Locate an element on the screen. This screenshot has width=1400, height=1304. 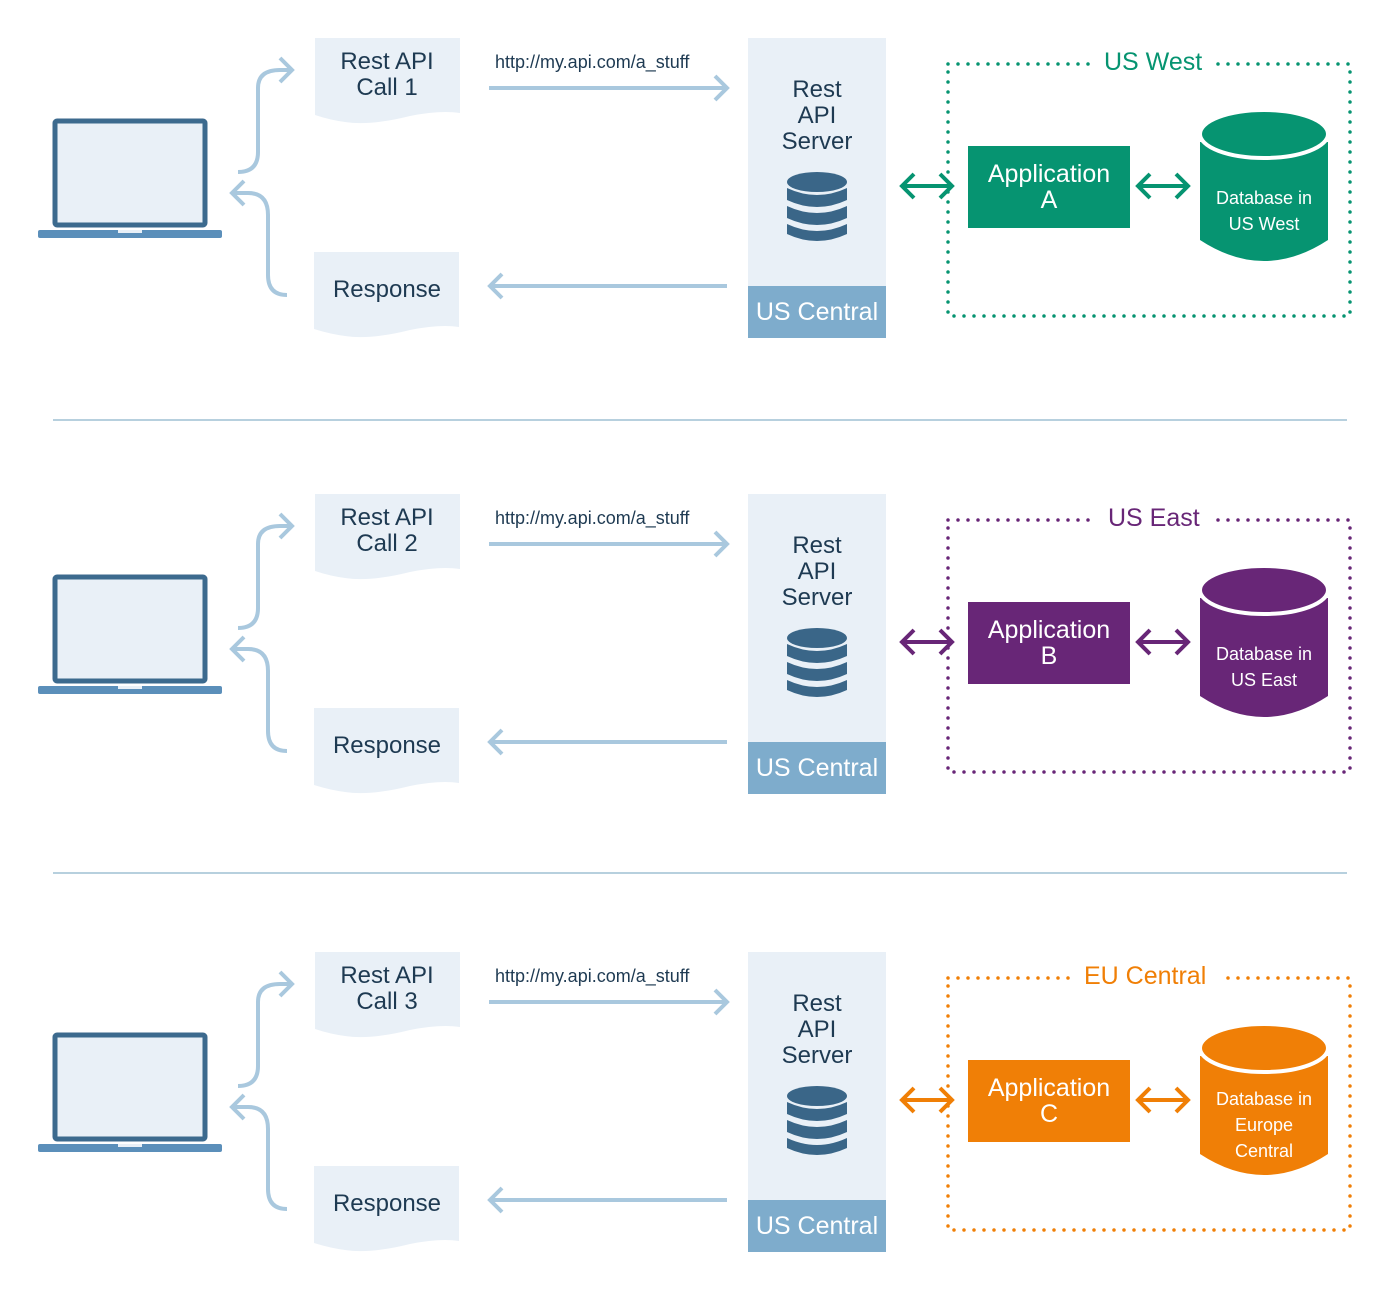
region-title: US West is located at coordinates (1153, 62).